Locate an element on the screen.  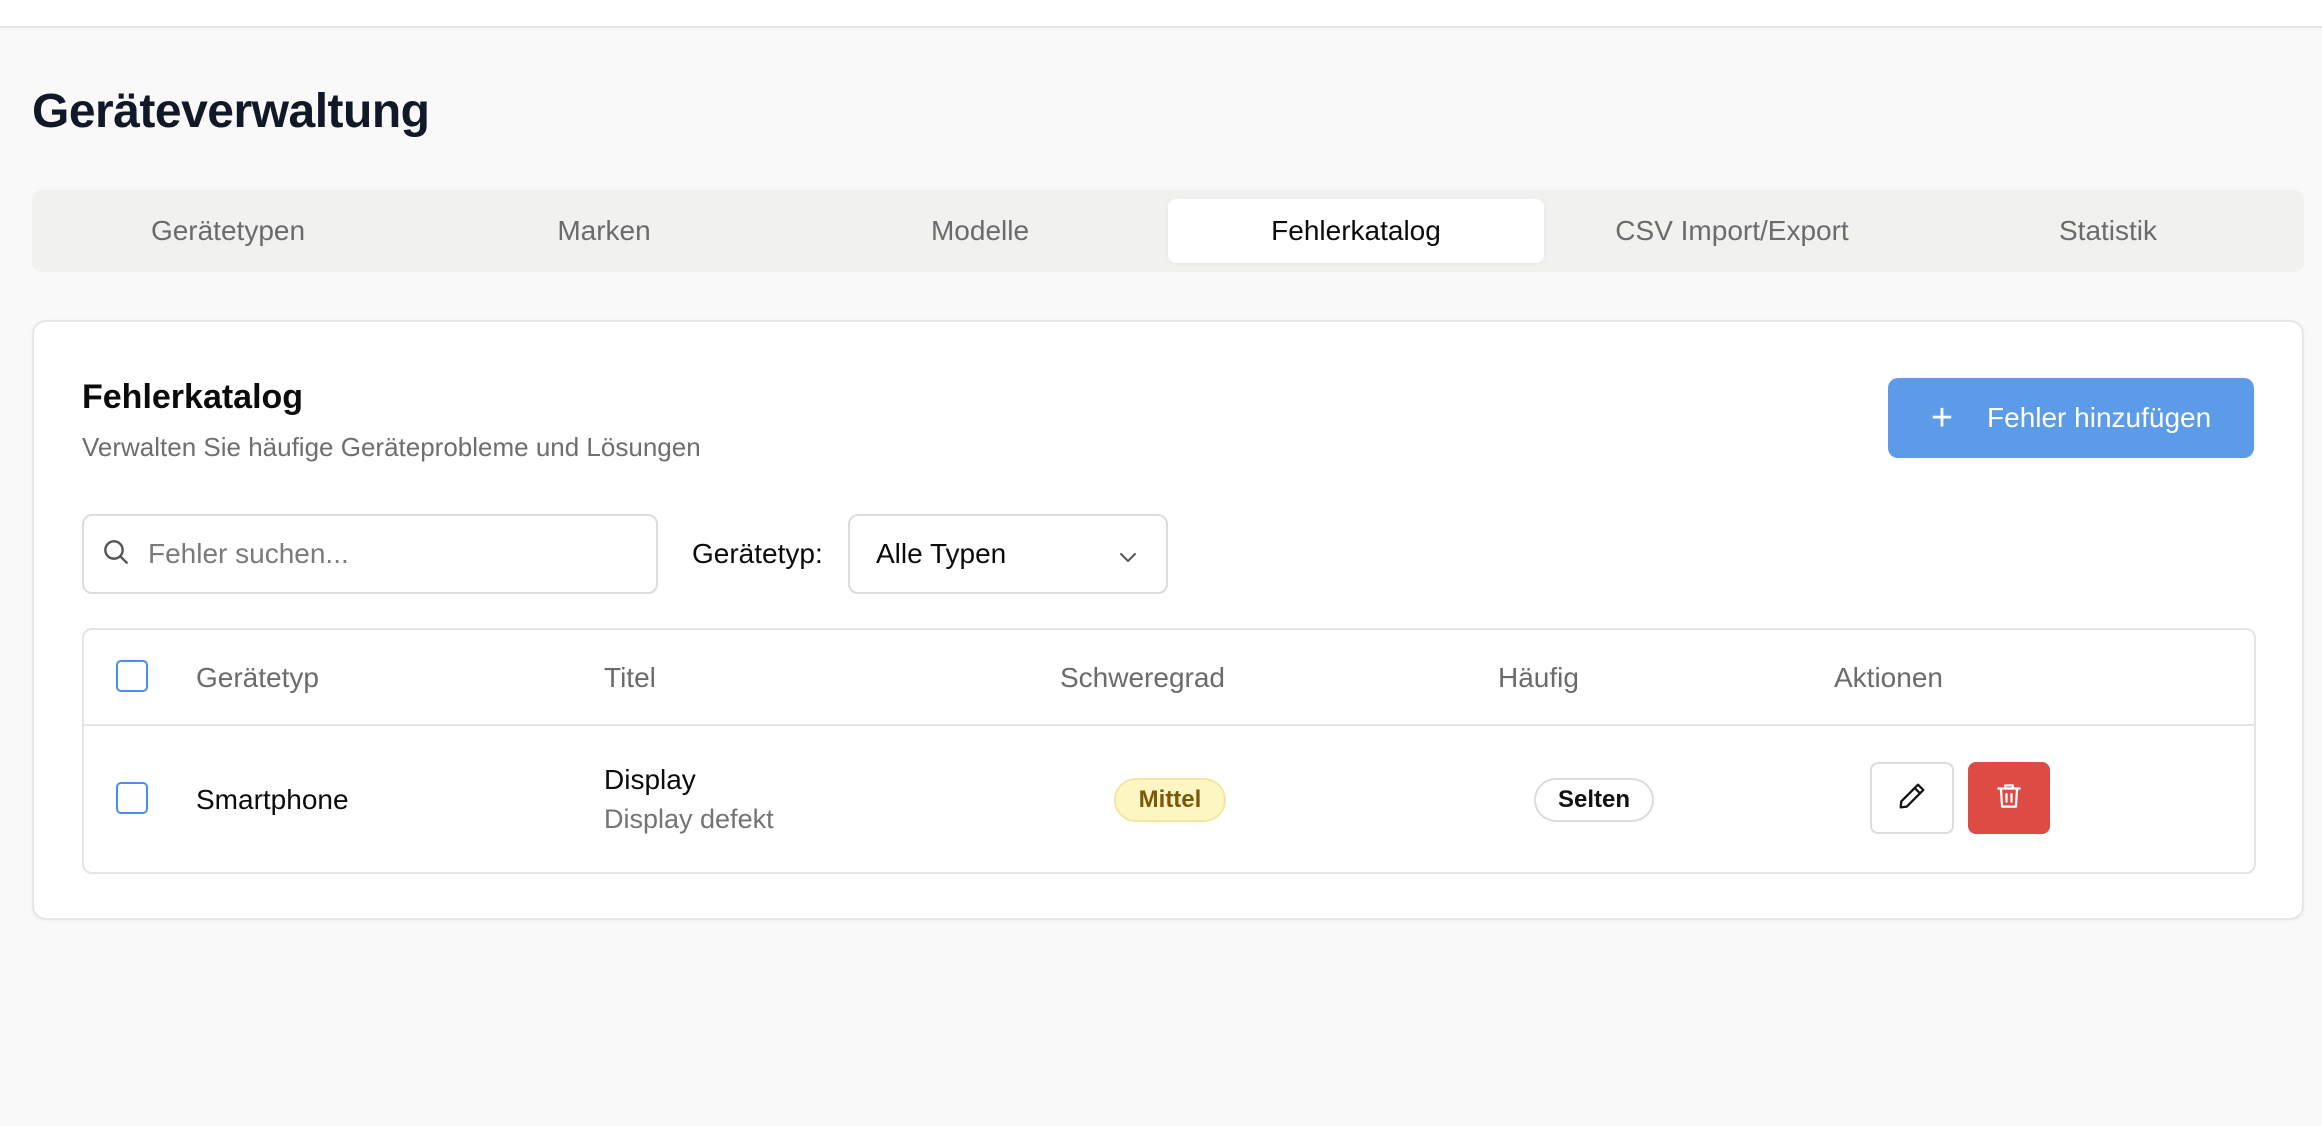
page-title: Geräteverwaltung is located at coordinates (231, 111).